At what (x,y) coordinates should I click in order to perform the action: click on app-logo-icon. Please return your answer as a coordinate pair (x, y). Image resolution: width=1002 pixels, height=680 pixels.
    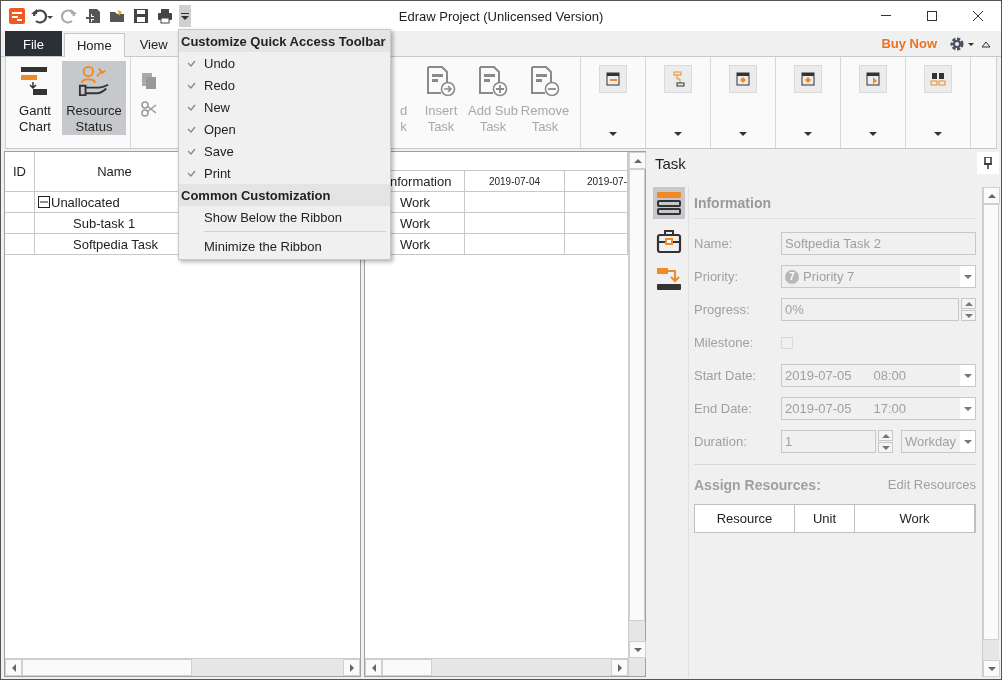
    Looking at the image, I should click on (17, 16).